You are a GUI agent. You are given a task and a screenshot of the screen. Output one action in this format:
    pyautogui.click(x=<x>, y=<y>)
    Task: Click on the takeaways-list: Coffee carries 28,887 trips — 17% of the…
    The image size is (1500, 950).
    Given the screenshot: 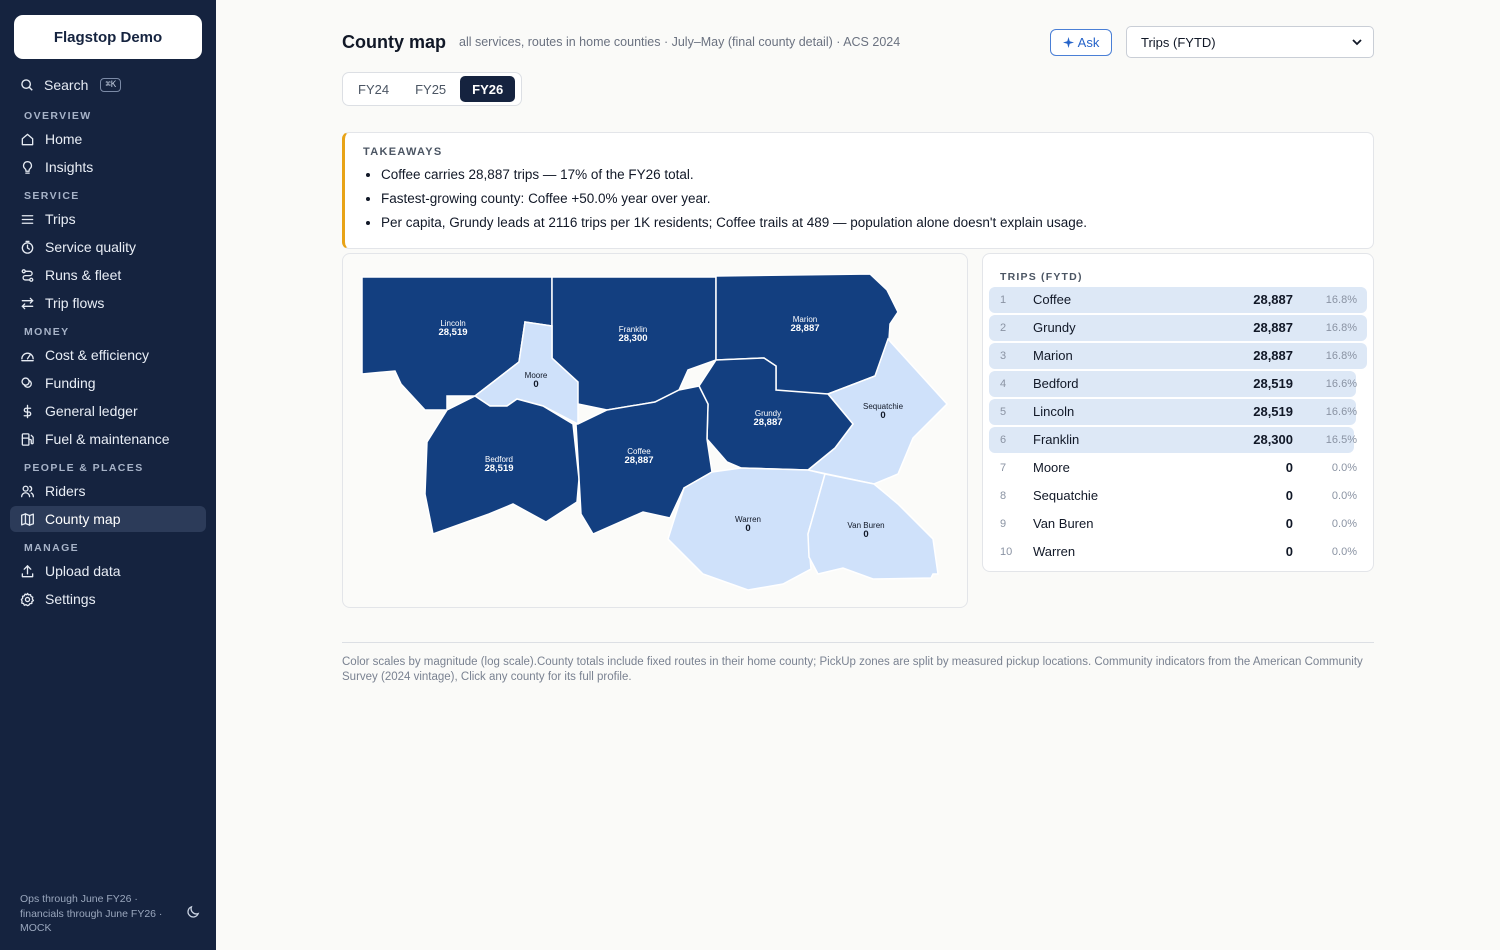 What is the action you would take?
    pyautogui.click(x=859, y=199)
    